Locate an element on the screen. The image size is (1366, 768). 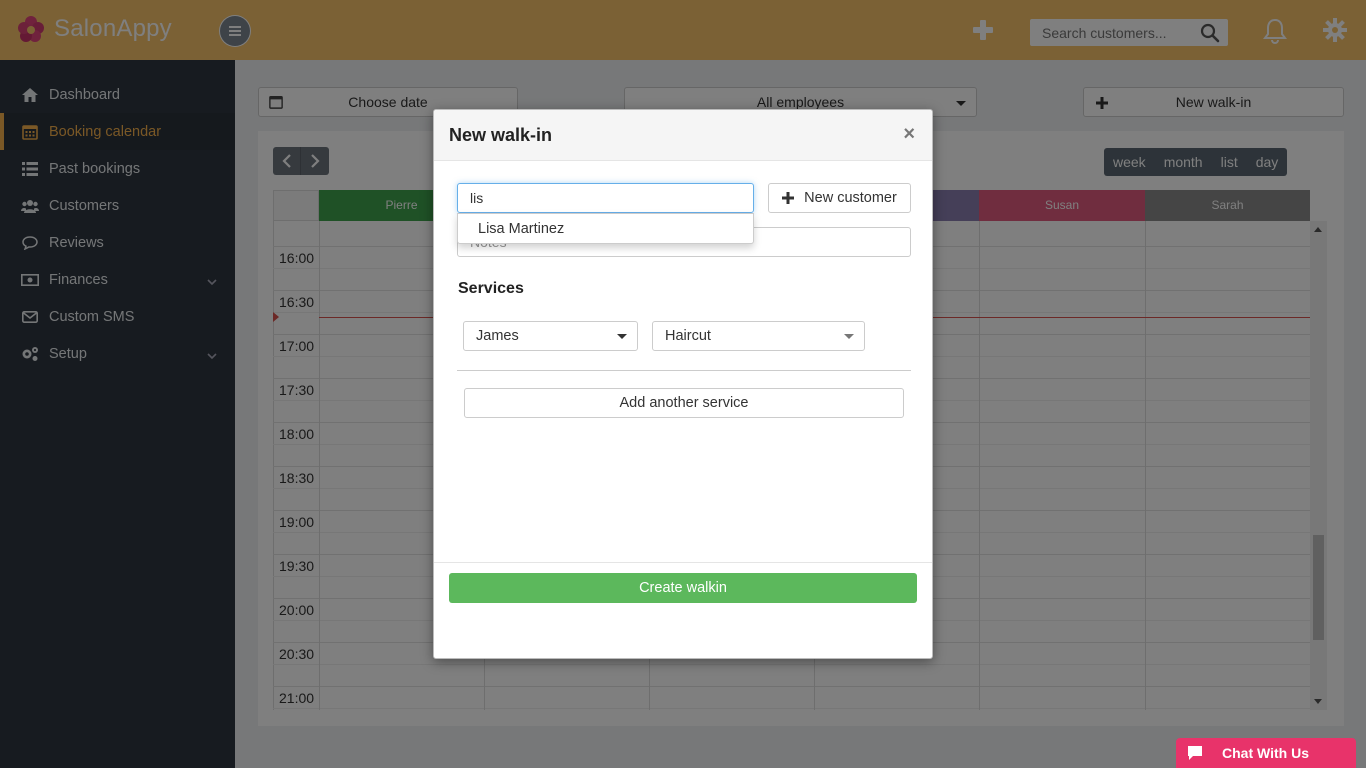
chat-label: Chat With Us is located at coordinates (1265, 753).